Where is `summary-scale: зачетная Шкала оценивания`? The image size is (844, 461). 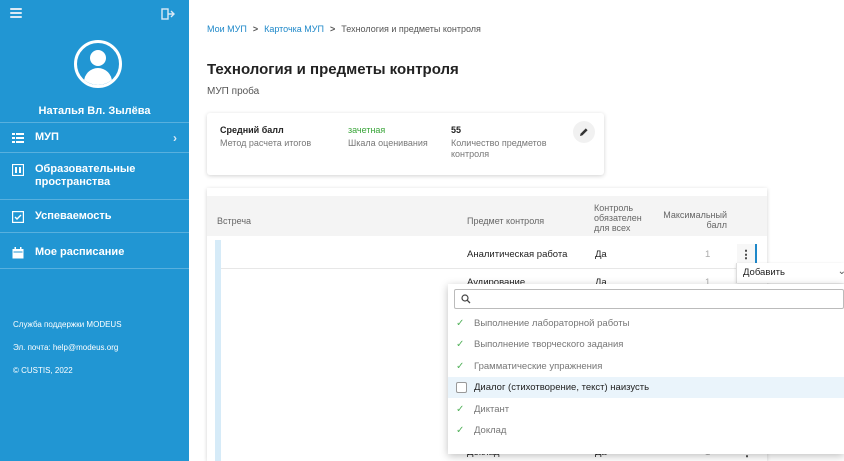
summary-scale: зачетная Шкала оценивания is located at coordinates (388, 137).